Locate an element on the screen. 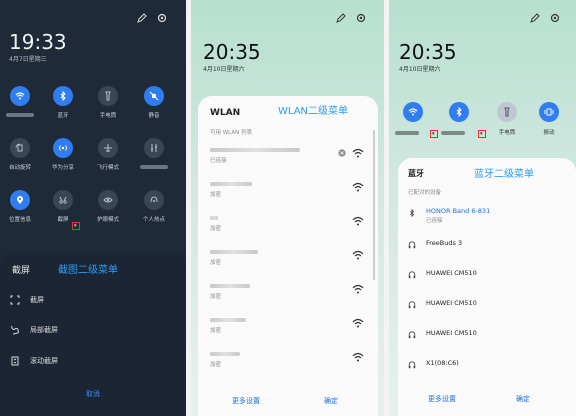  bell-off-icon is located at coordinates (154, 96).